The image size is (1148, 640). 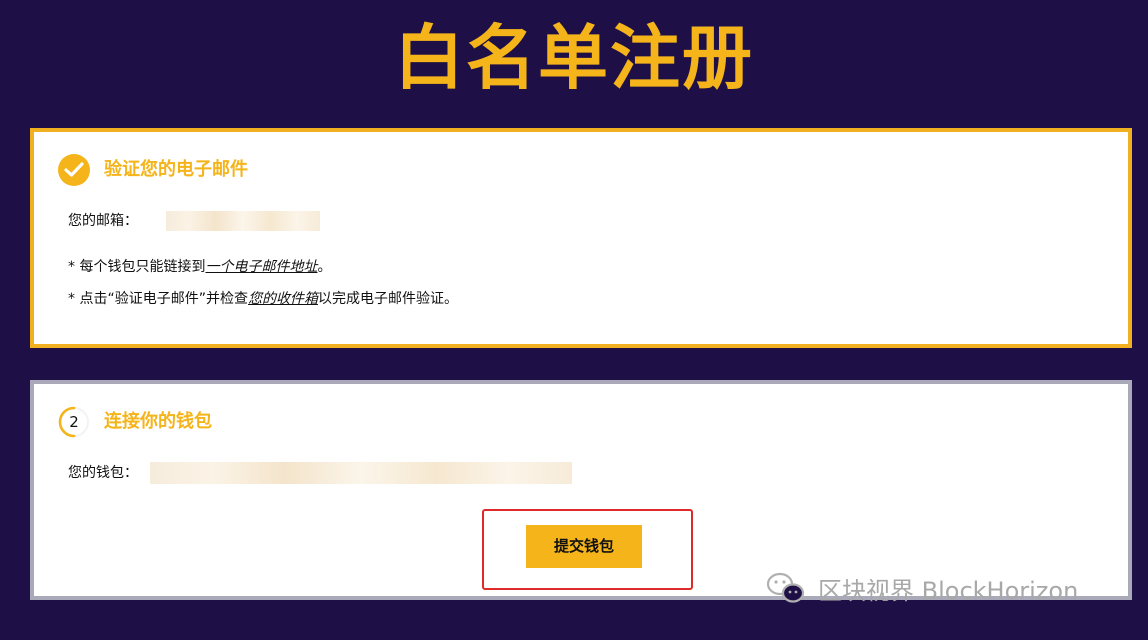 I want to click on note-emphasis-inbox: 您的收件箱, so click(x=282, y=299).